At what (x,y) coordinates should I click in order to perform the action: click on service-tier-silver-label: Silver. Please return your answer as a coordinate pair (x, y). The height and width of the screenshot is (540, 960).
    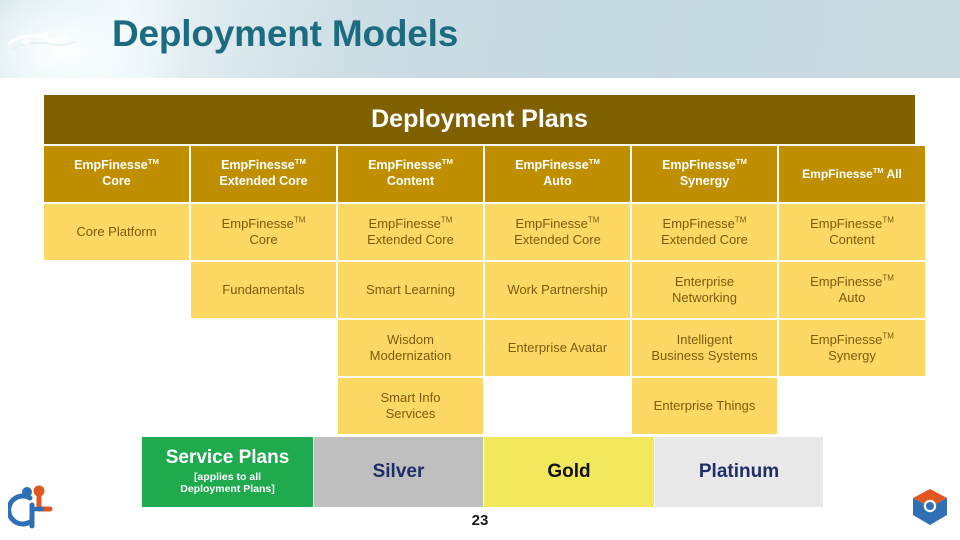
    Looking at the image, I should click on (398, 471).